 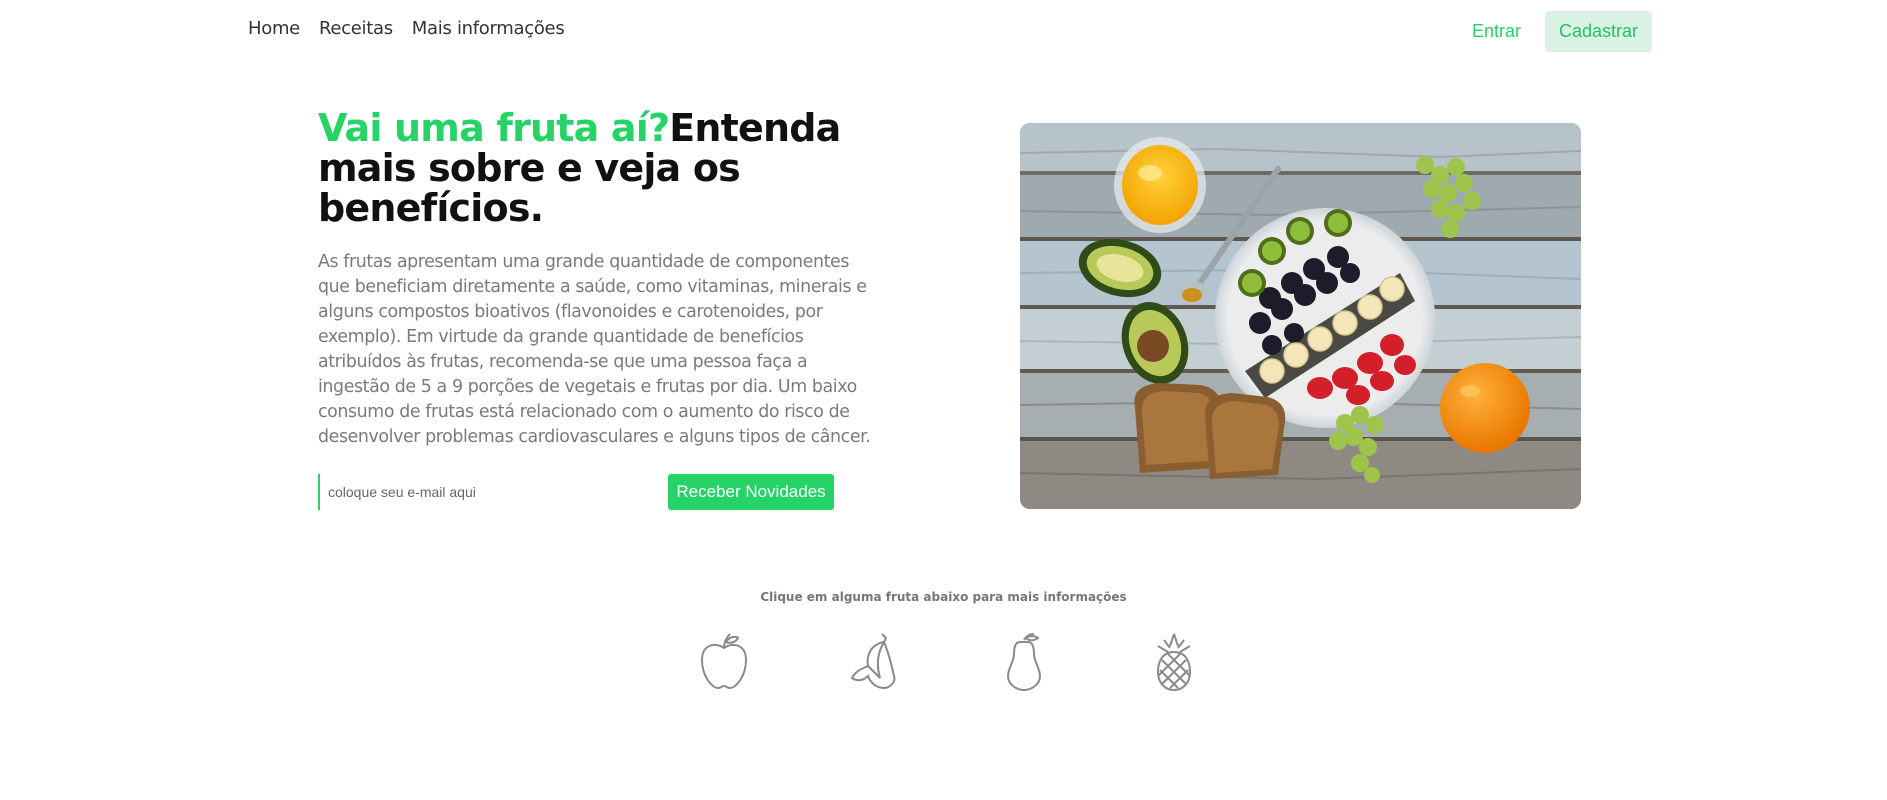 I want to click on login-button: Entrar, so click(x=1496, y=31).